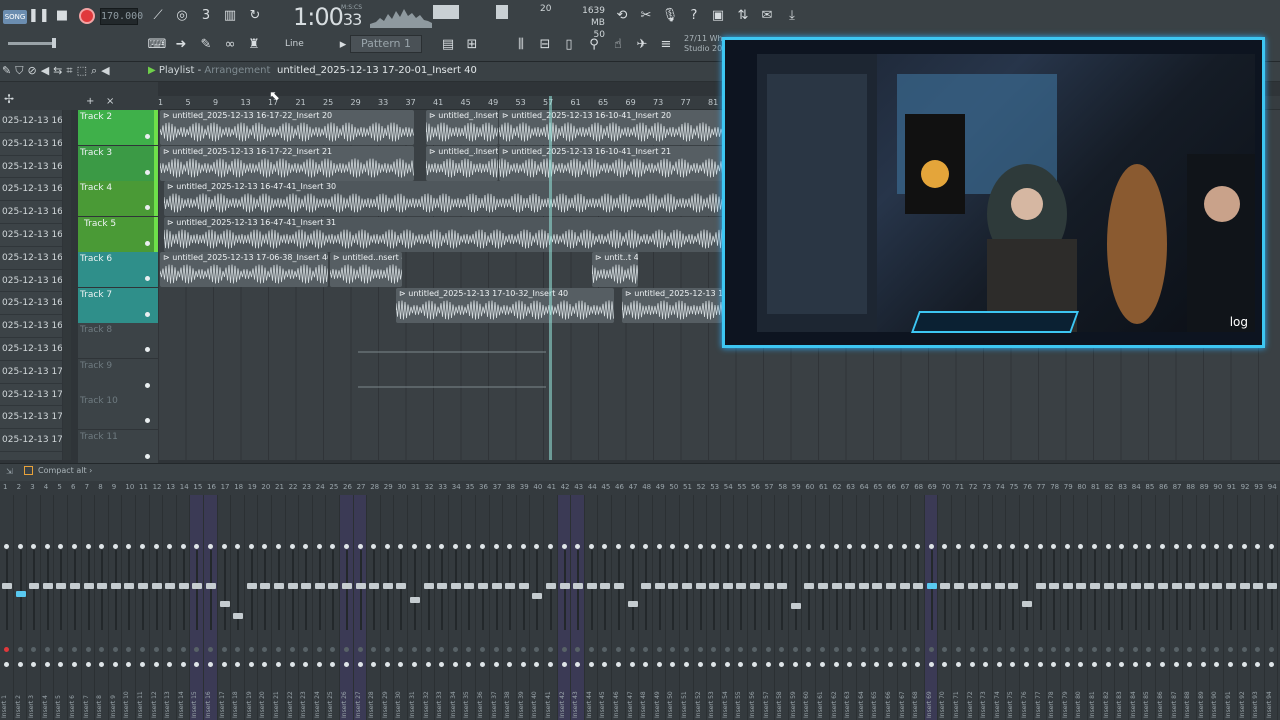 Image resolution: width=1280 pixels, height=720 pixels. Describe the element at coordinates (31, 349) in the screenshot. I see `clip-list-item: 025-12-13 16-` at that location.